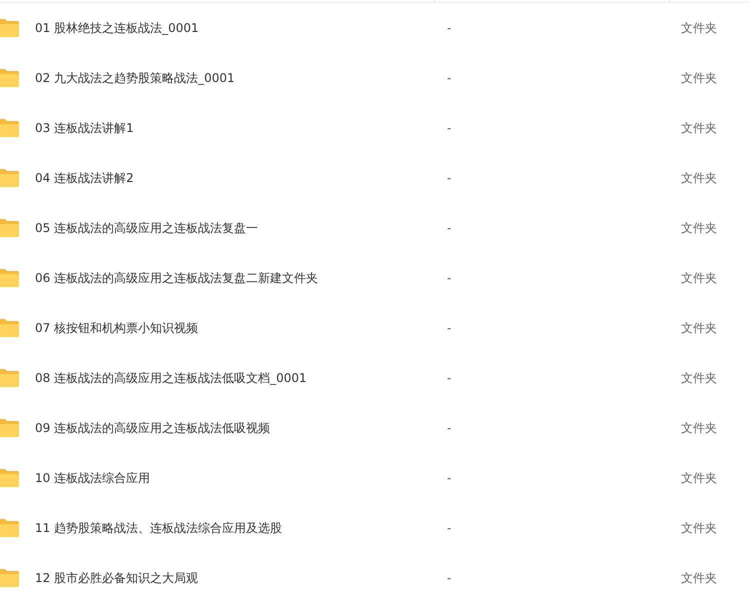 This screenshot has height=594, width=750. I want to click on file-name: 06 连板战法的高级应用之连板战法复盘二新建文件夹, so click(235, 278).